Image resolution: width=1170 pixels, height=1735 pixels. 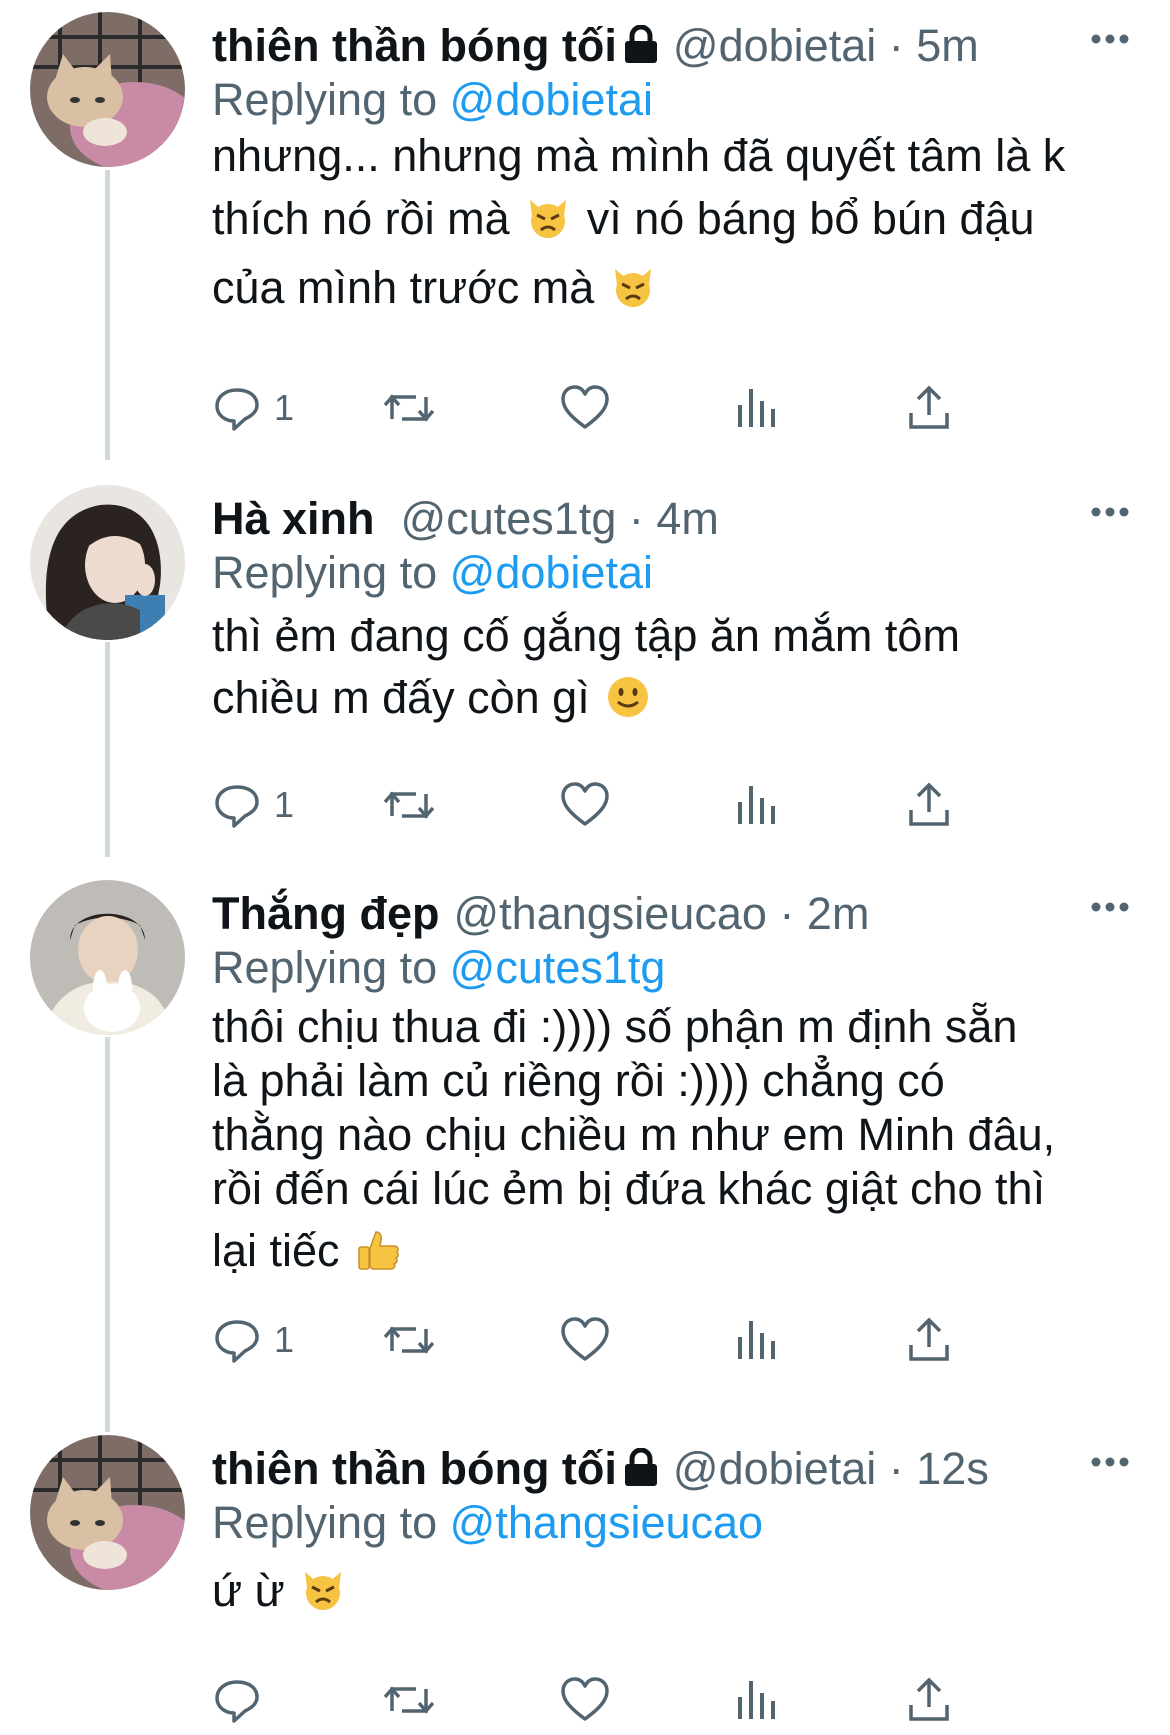 What do you see at coordinates (687, 518) in the screenshot?
I see `timestamp: 4m` at bounding box center [687, 518].